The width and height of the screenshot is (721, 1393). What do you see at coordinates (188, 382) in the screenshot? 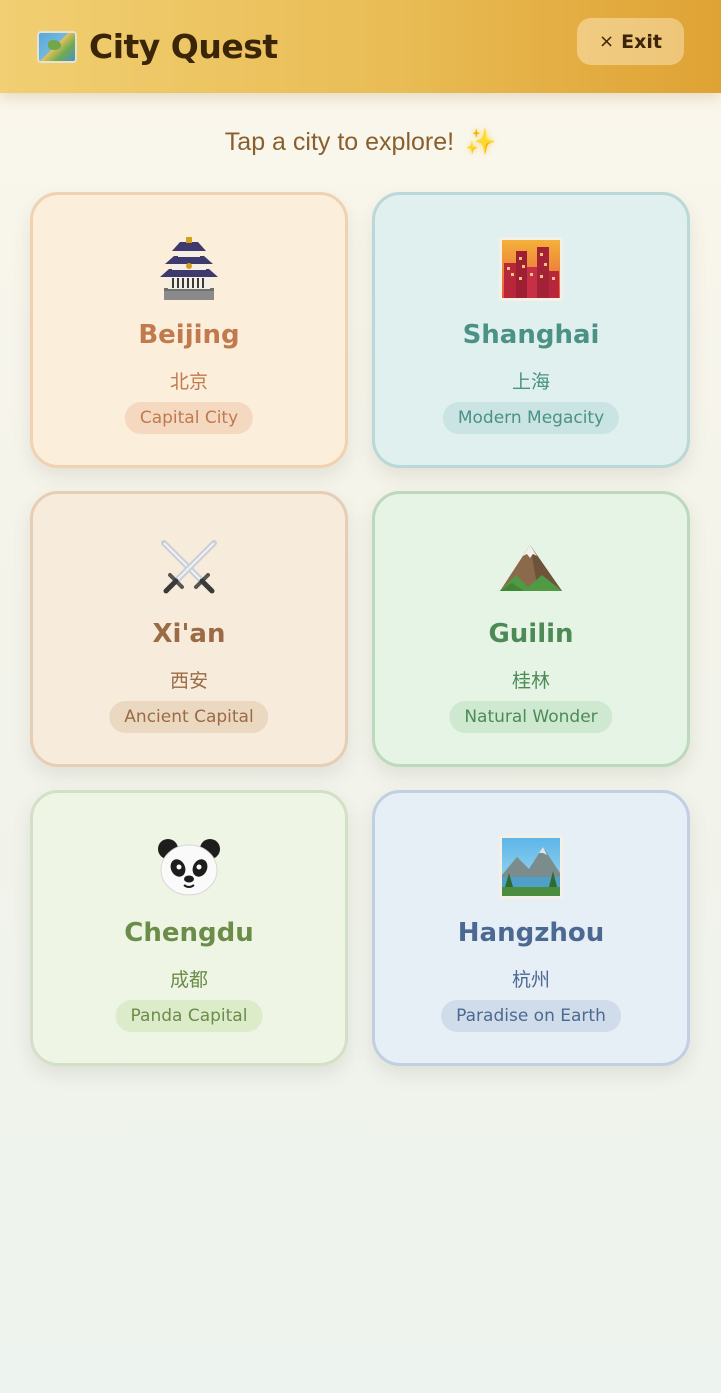
I see `city-chinese-name: 北京` at bounding box center [188, 382].